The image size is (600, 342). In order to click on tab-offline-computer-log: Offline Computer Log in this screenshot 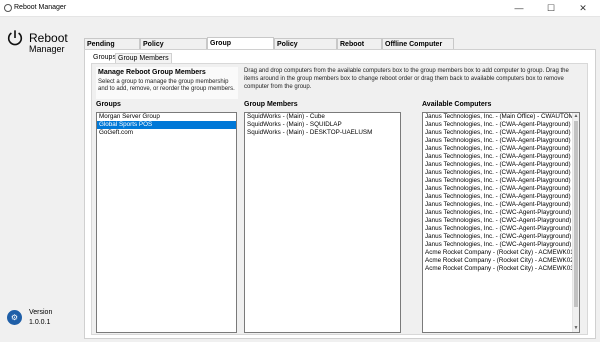, I will do `click(418, 48)`.